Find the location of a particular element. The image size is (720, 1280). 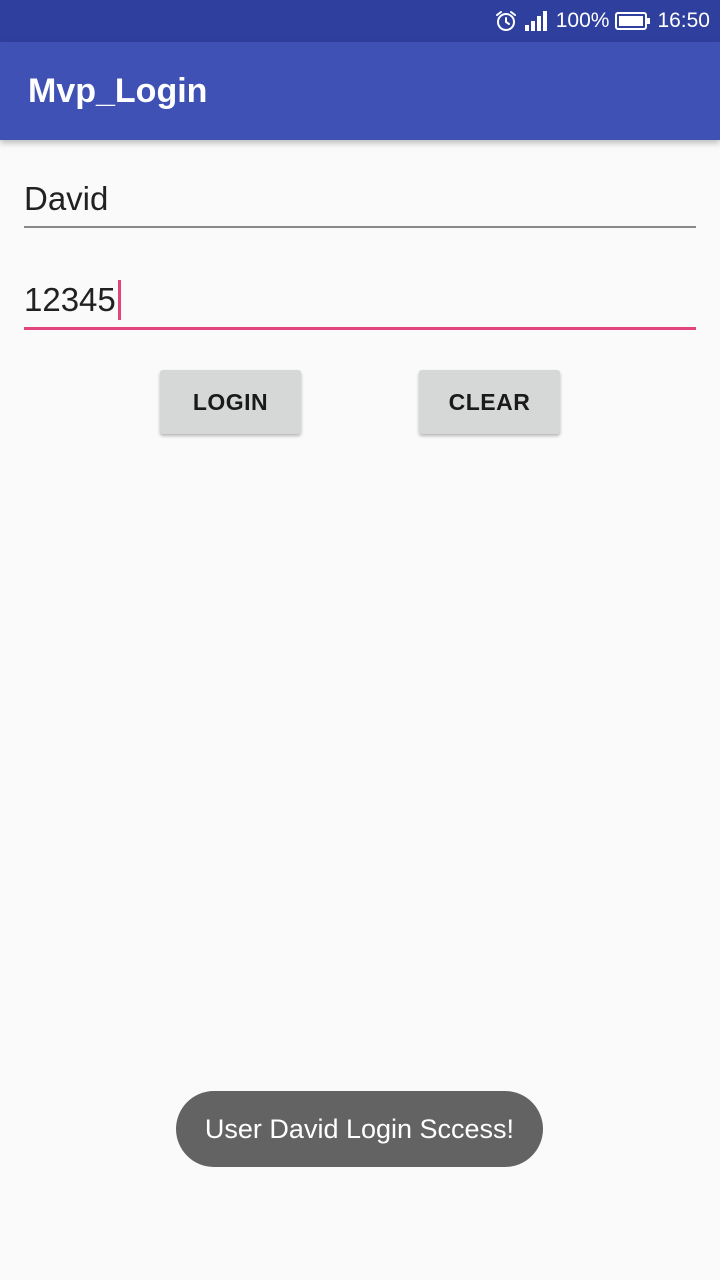

app-bar: Mvp_Login is located at coordinates (360, 91).